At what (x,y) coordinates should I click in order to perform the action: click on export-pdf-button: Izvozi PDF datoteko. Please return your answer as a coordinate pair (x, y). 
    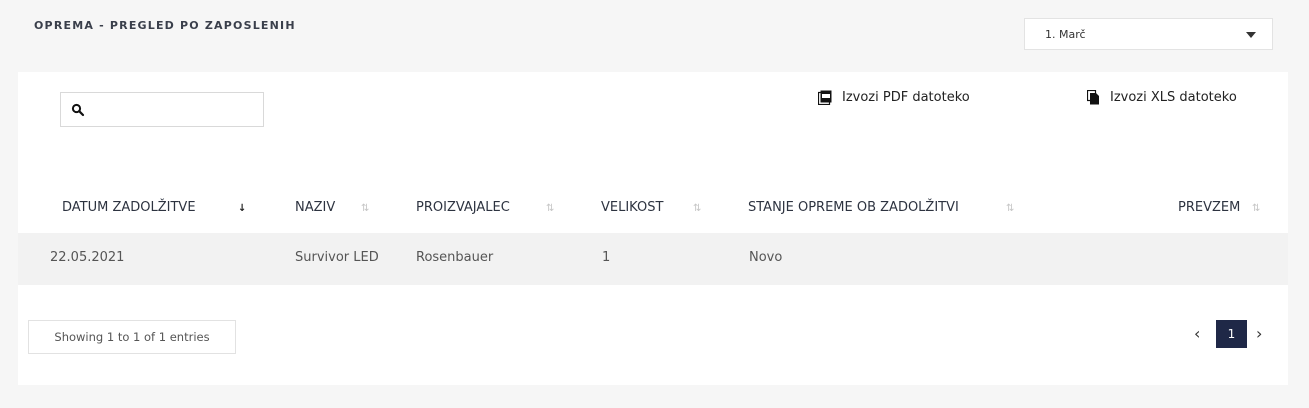
    Looking at the image, I should click on (894, 97).